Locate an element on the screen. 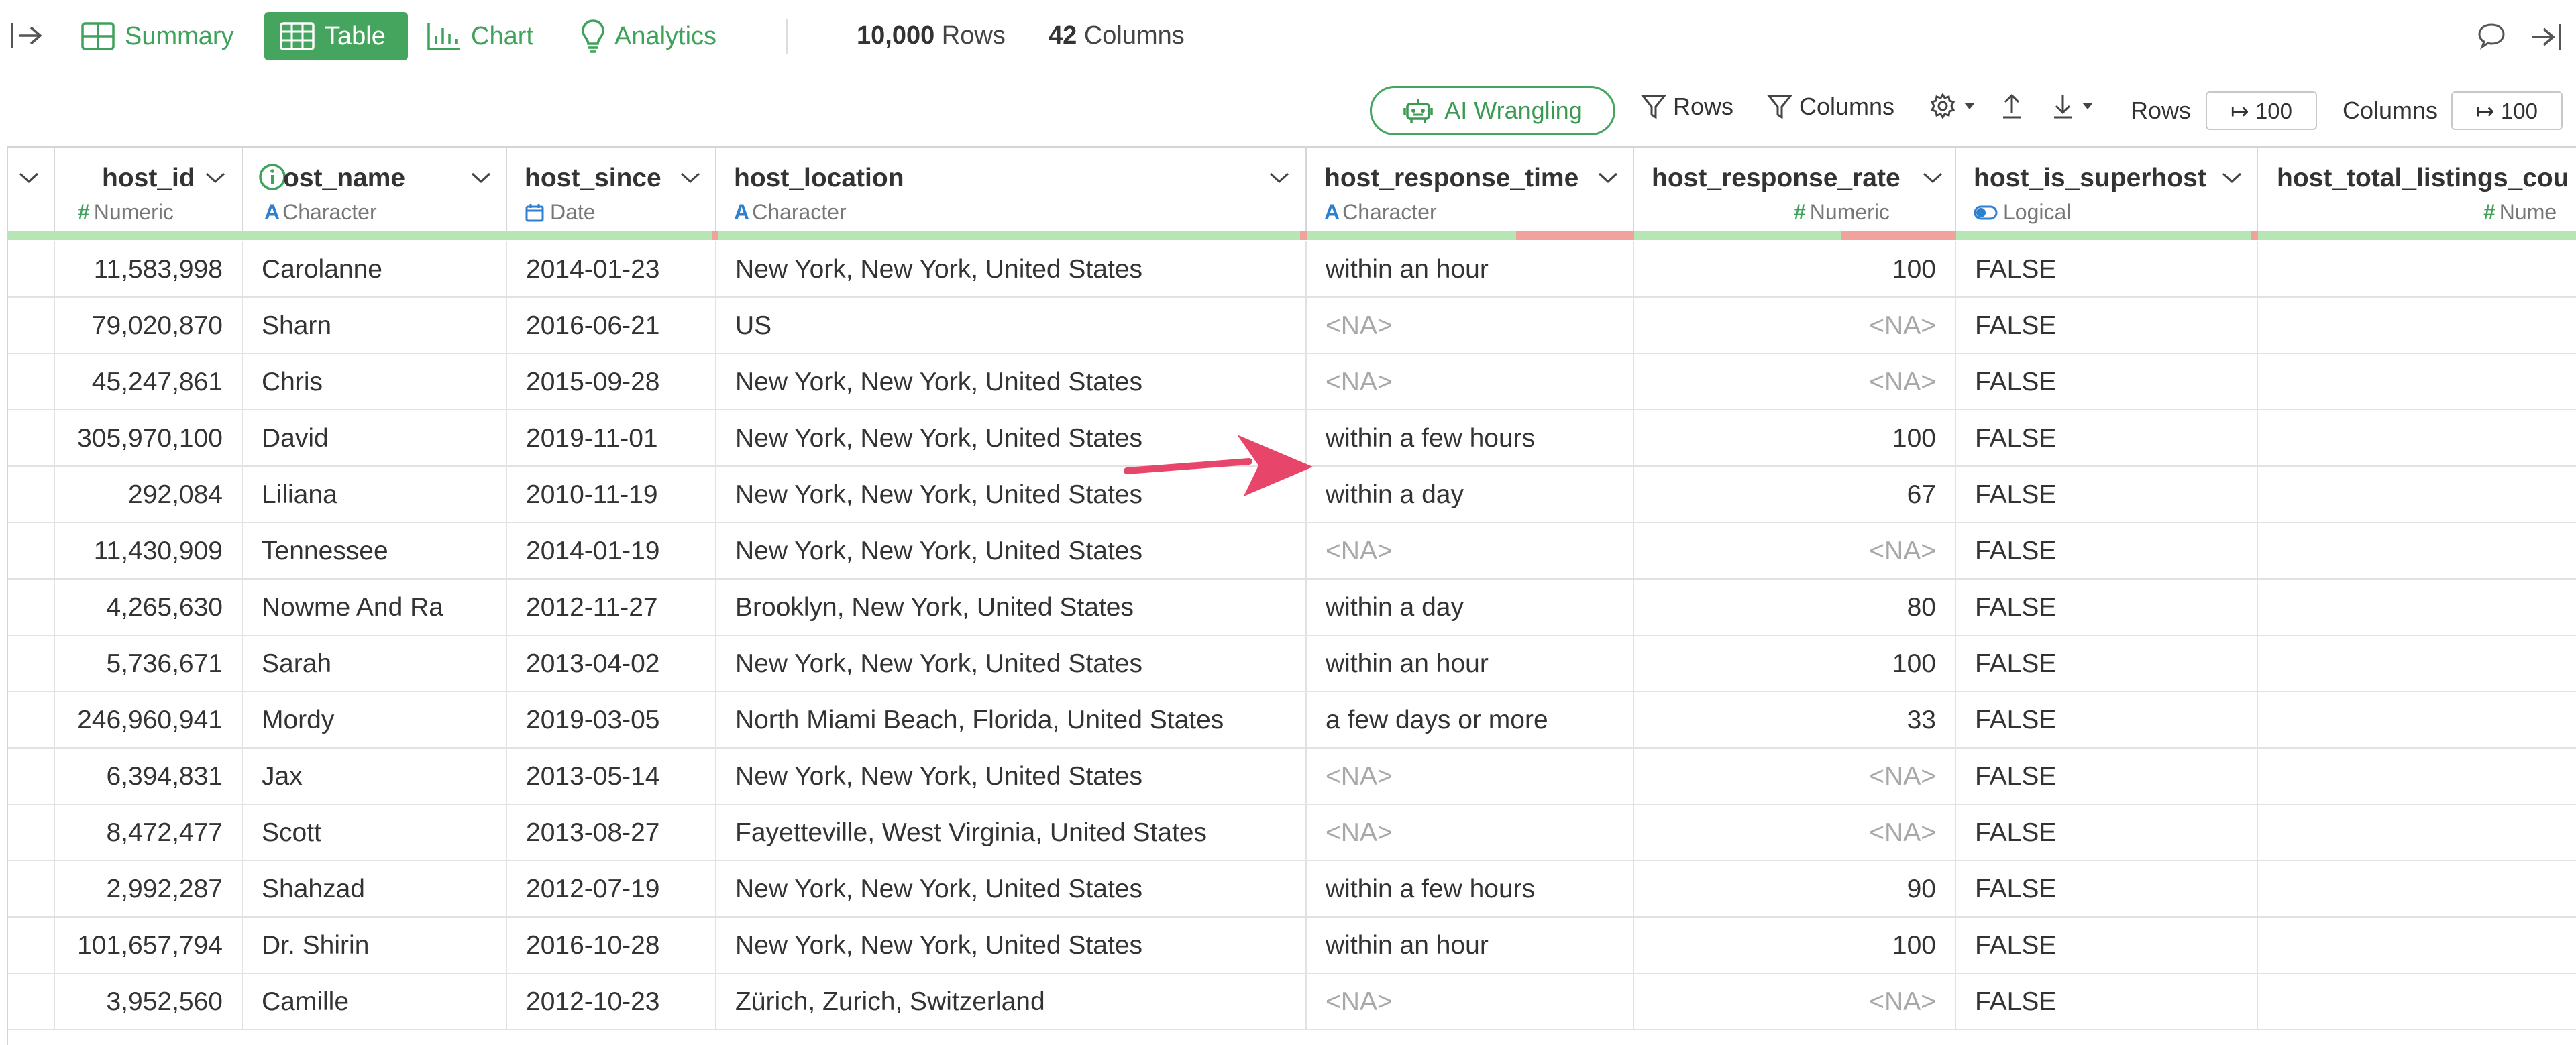 The image size is (2576, 1045). host-id-cell: 246,960,941 is located at coordinates (149, 721).